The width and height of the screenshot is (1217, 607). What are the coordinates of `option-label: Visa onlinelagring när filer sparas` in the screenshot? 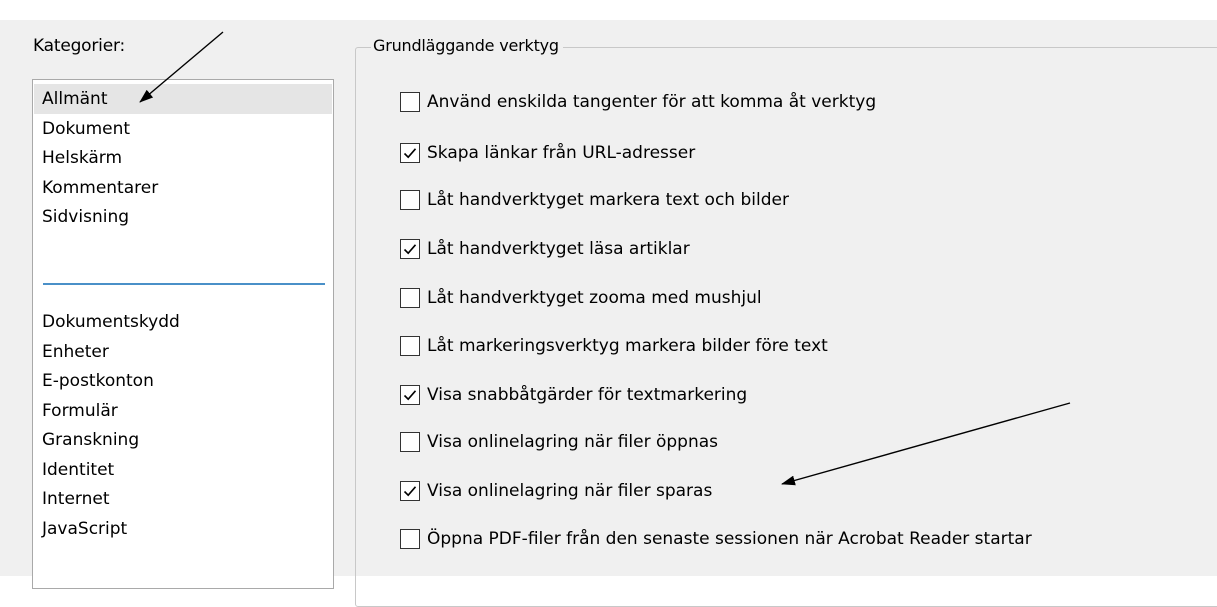 It's located at (570, 491).